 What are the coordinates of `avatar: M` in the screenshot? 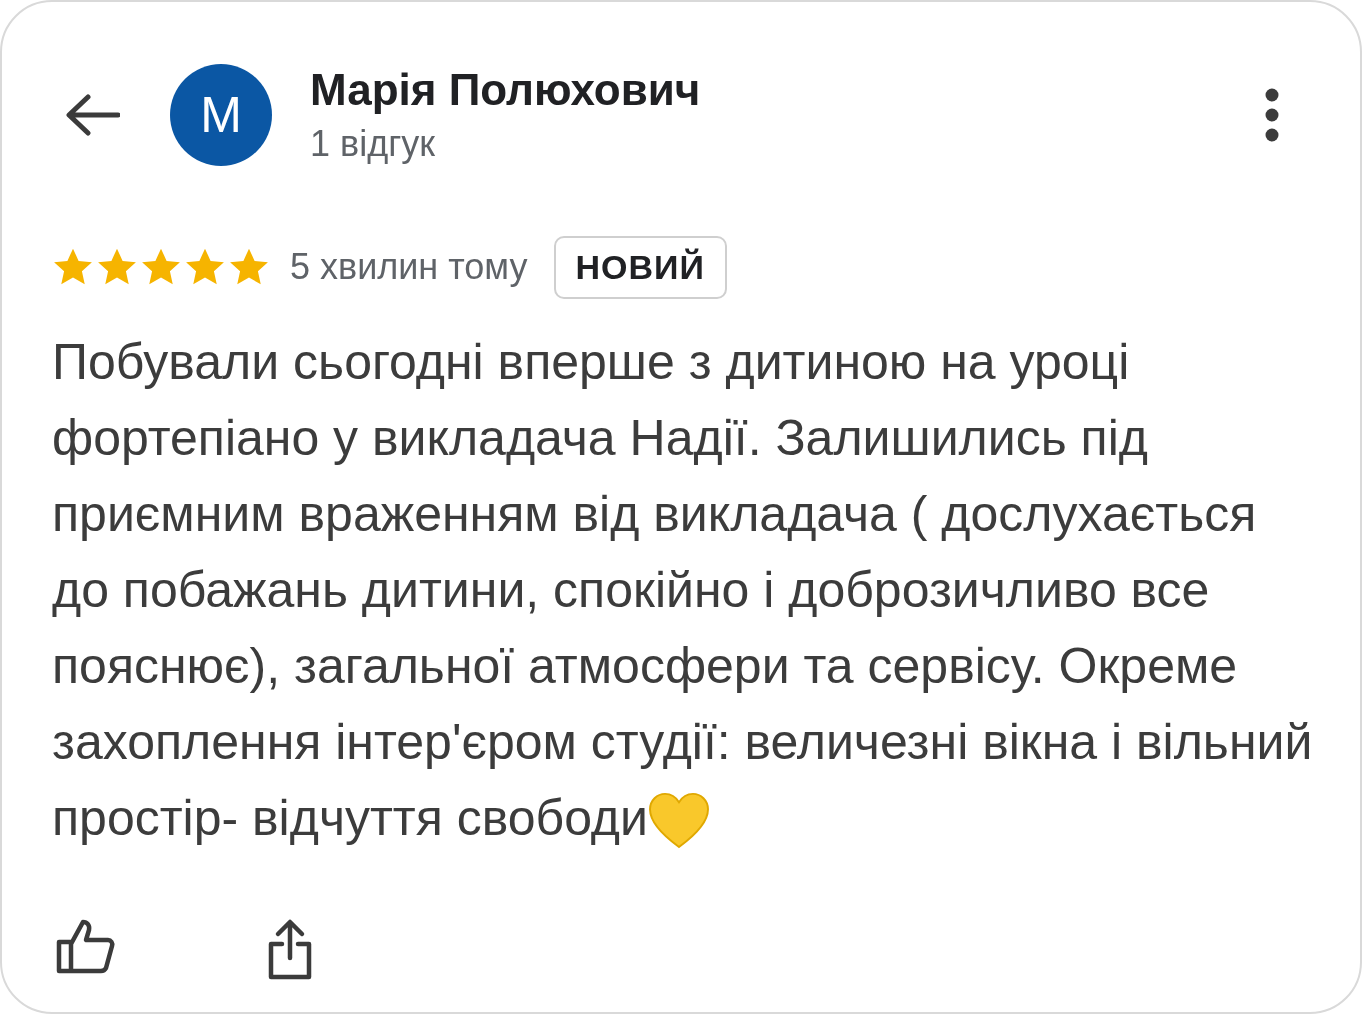 It's located at (221, 115).